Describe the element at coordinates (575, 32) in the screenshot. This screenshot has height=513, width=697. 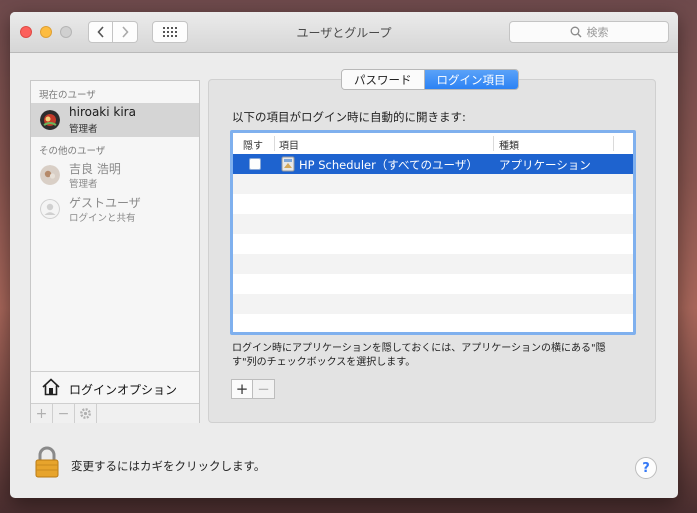
I see `search-icon` at that location.